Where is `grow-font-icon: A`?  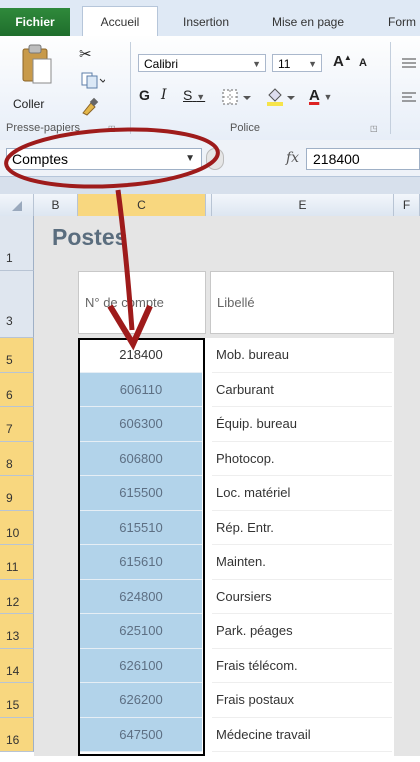 grow-font-icon: A is located at coordinates (338, 61).